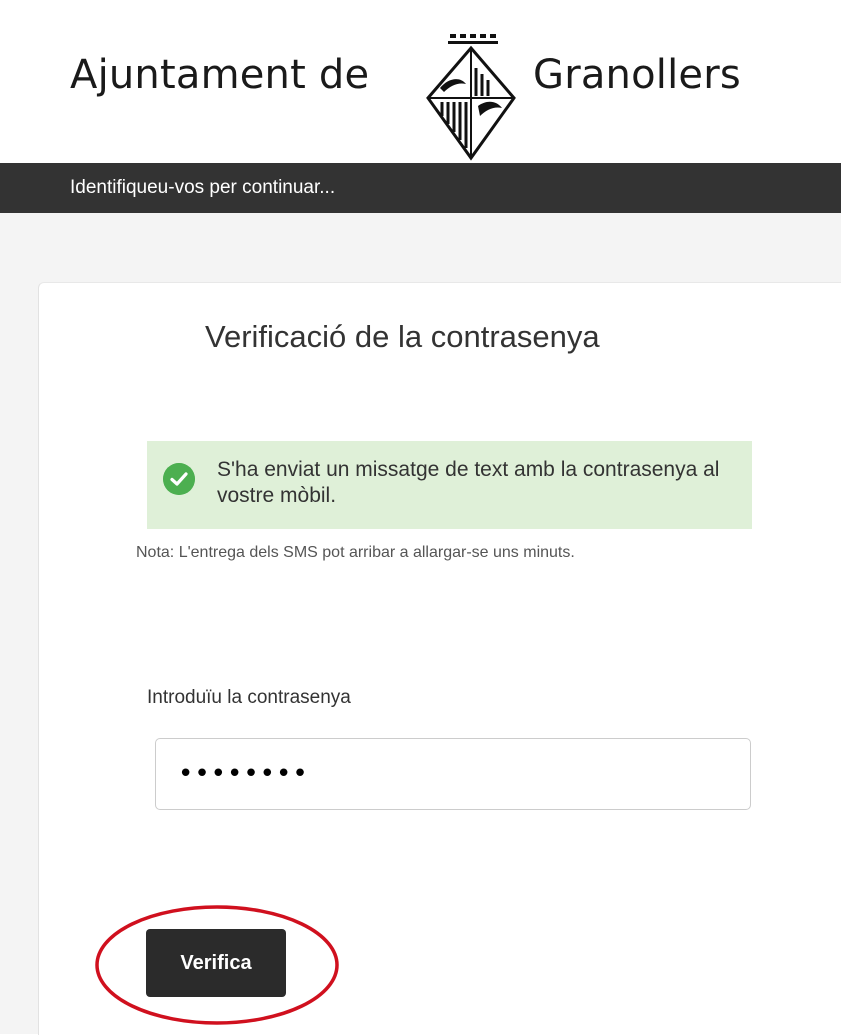 The width and height of the screenshot is (841, 1035). What do you see at coordinates (402, 336) in the screenshot?
I see `card-title: Verificació de la contrasenya` at bounding box center [402, 336].